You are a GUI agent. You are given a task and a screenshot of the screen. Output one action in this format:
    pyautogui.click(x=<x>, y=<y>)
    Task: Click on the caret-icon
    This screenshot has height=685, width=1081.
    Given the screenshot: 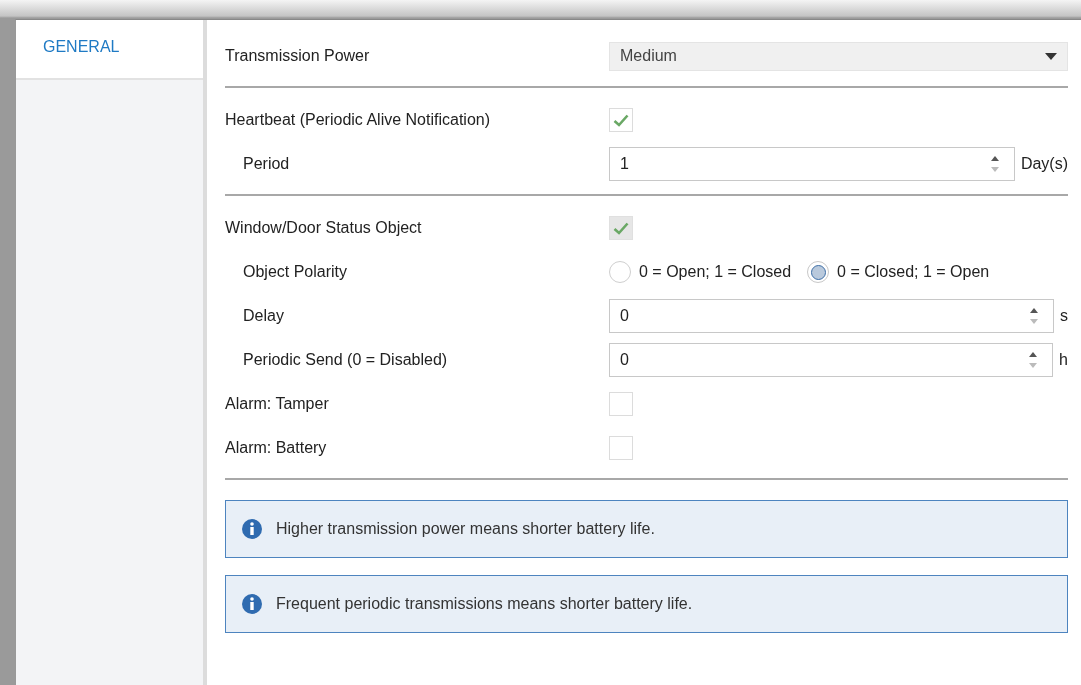 What is the action you would take?
    pyautogui.click(x=1051, y=56)
    